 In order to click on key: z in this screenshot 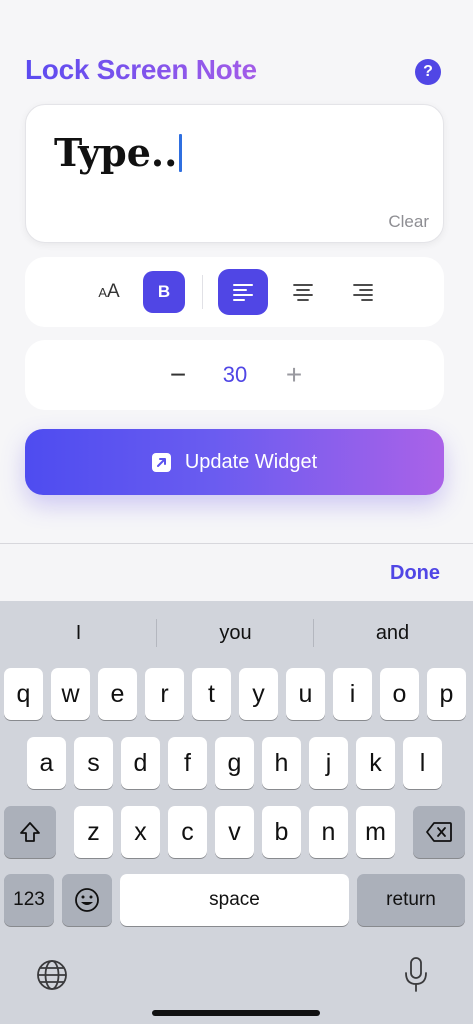, I will do `click(93, 832)`.